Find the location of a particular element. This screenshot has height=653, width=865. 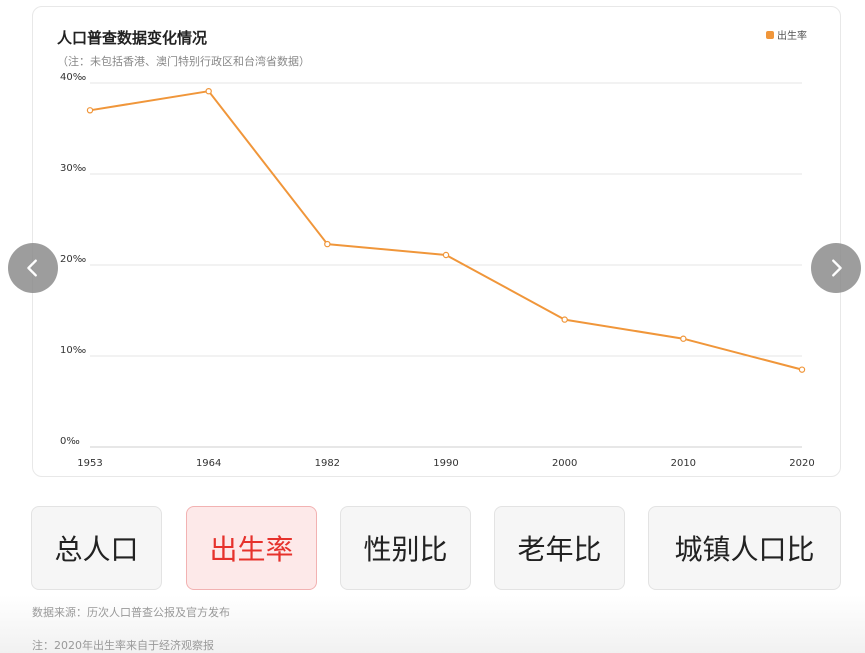

tab-elderly-ratio: 老年比 is located at coordinates (559, 548).